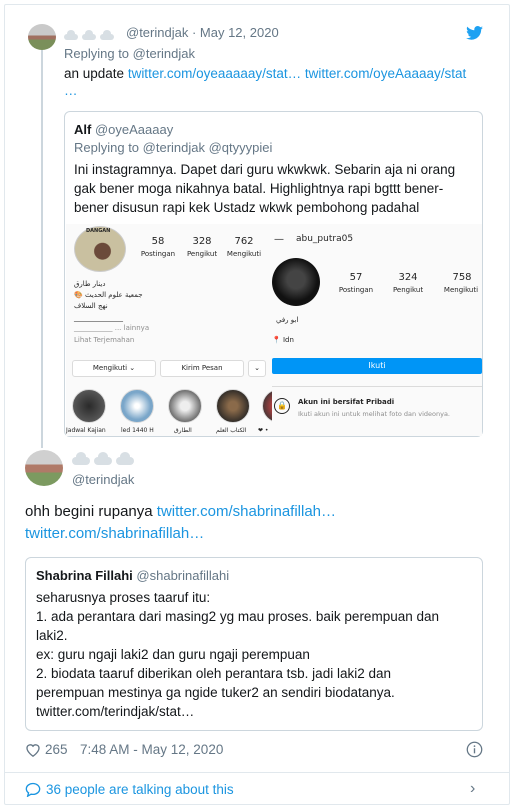 This screenshot has width=514, height=809. I want to click on bio-line: 📍 Idn, so click(283, 340).